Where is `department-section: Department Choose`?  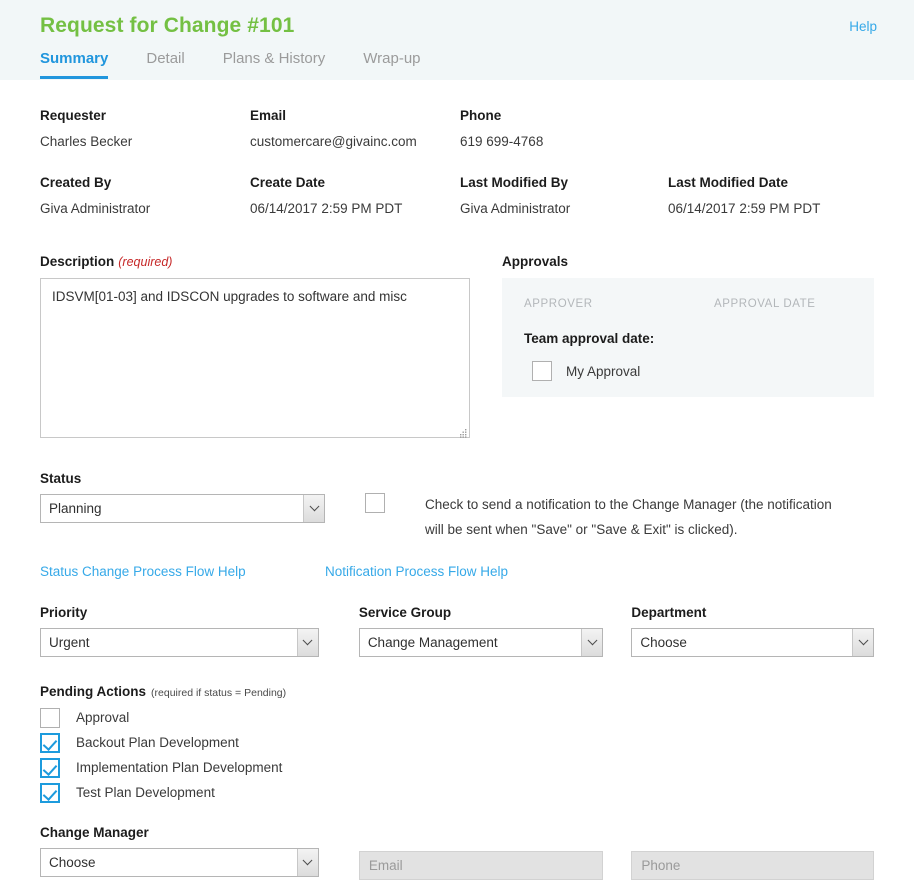
department-section: Department Choose is located at coordinates (752, 631).